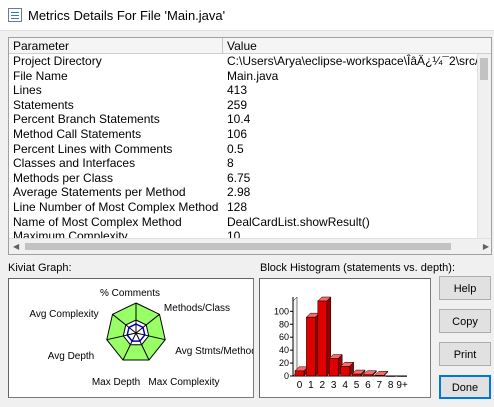  I want to click on histogram-x-tick-label: 4, so click(345, 385).